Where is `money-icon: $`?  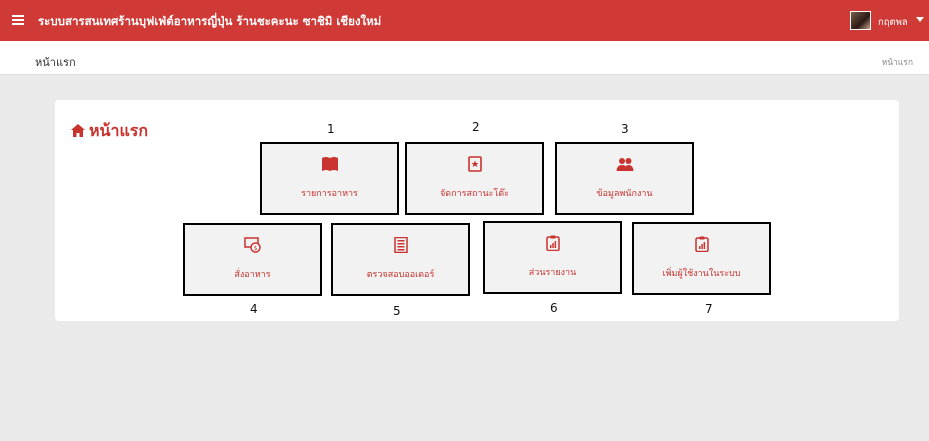
money-icon: $ is located at coordinates (252, 245).